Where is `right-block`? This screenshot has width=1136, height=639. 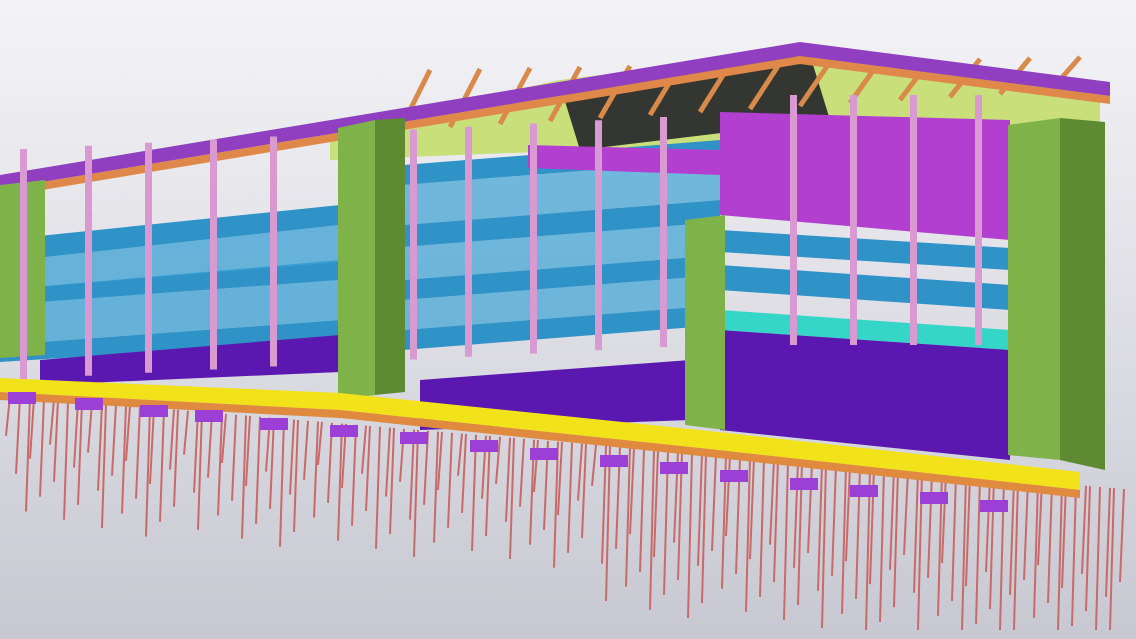 right-block is located at coordinates (865, 286).